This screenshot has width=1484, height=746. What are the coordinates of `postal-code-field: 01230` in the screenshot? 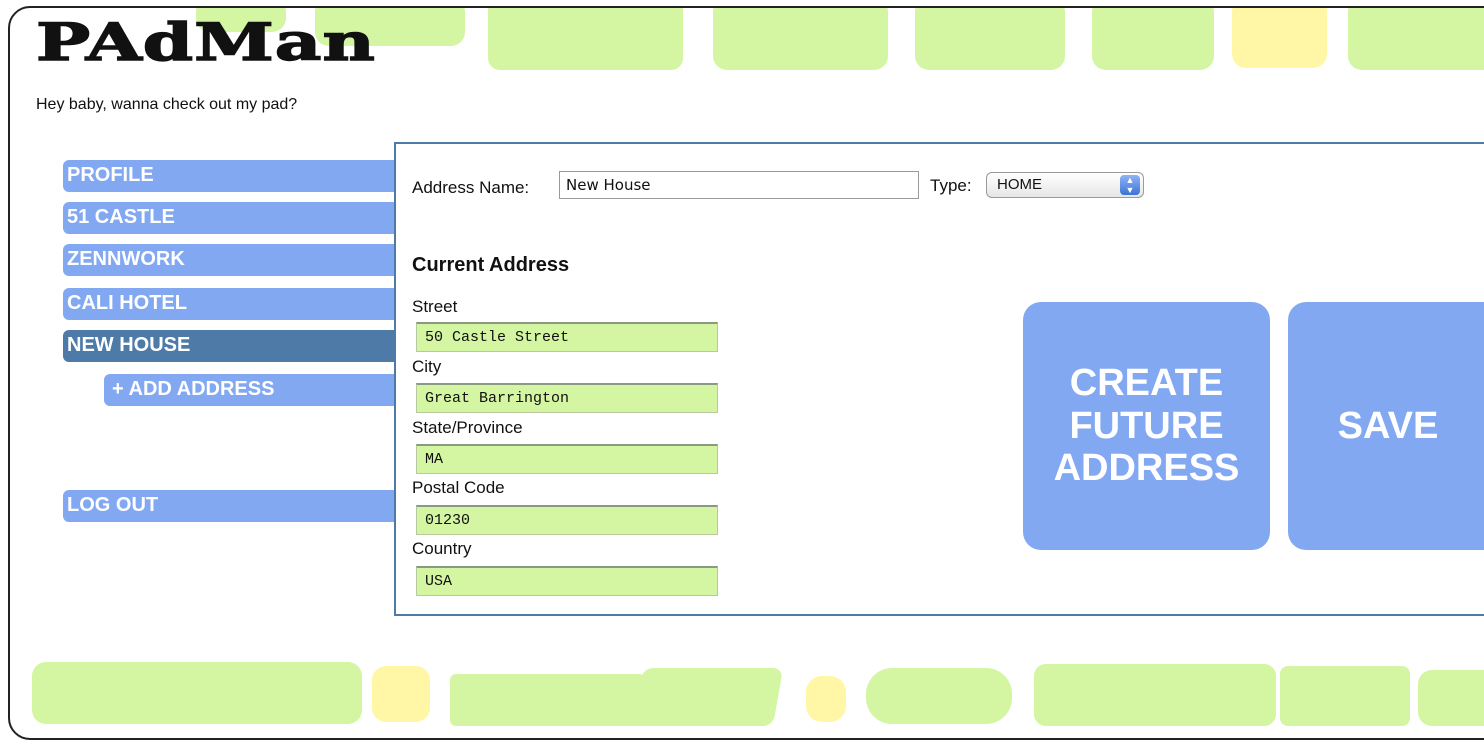 It's located at (567, 520).